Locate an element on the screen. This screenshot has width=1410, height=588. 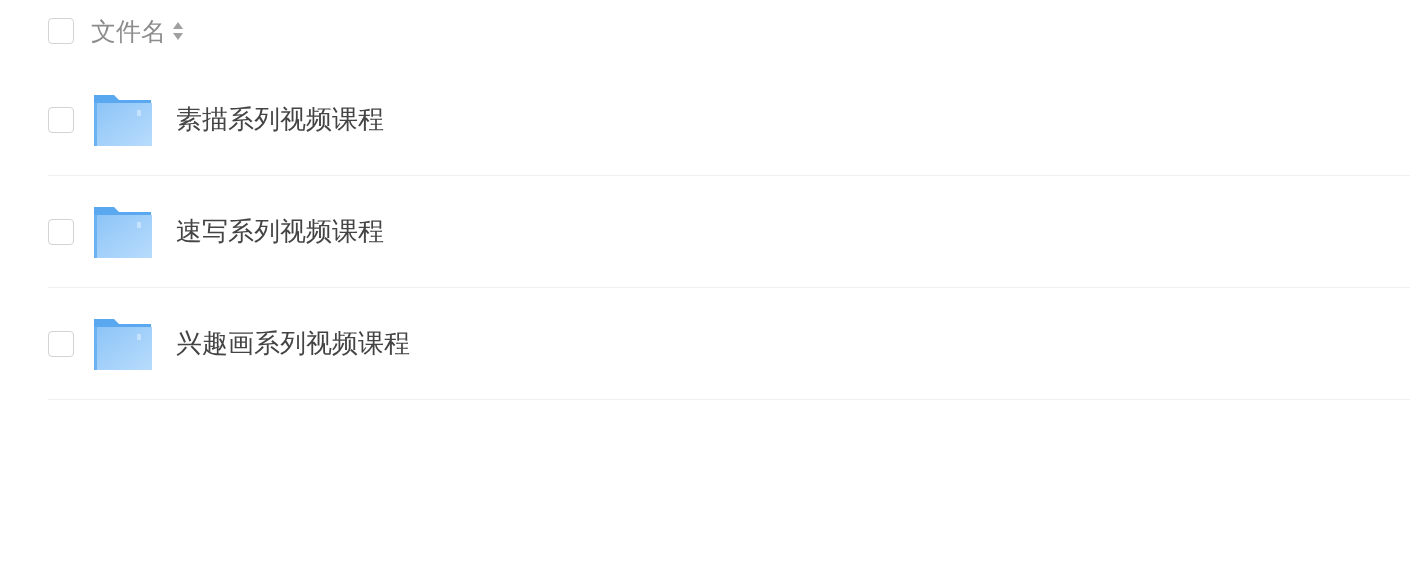
file-name: 兴趣画系列视频课程 is located at coordinates (293, 343).